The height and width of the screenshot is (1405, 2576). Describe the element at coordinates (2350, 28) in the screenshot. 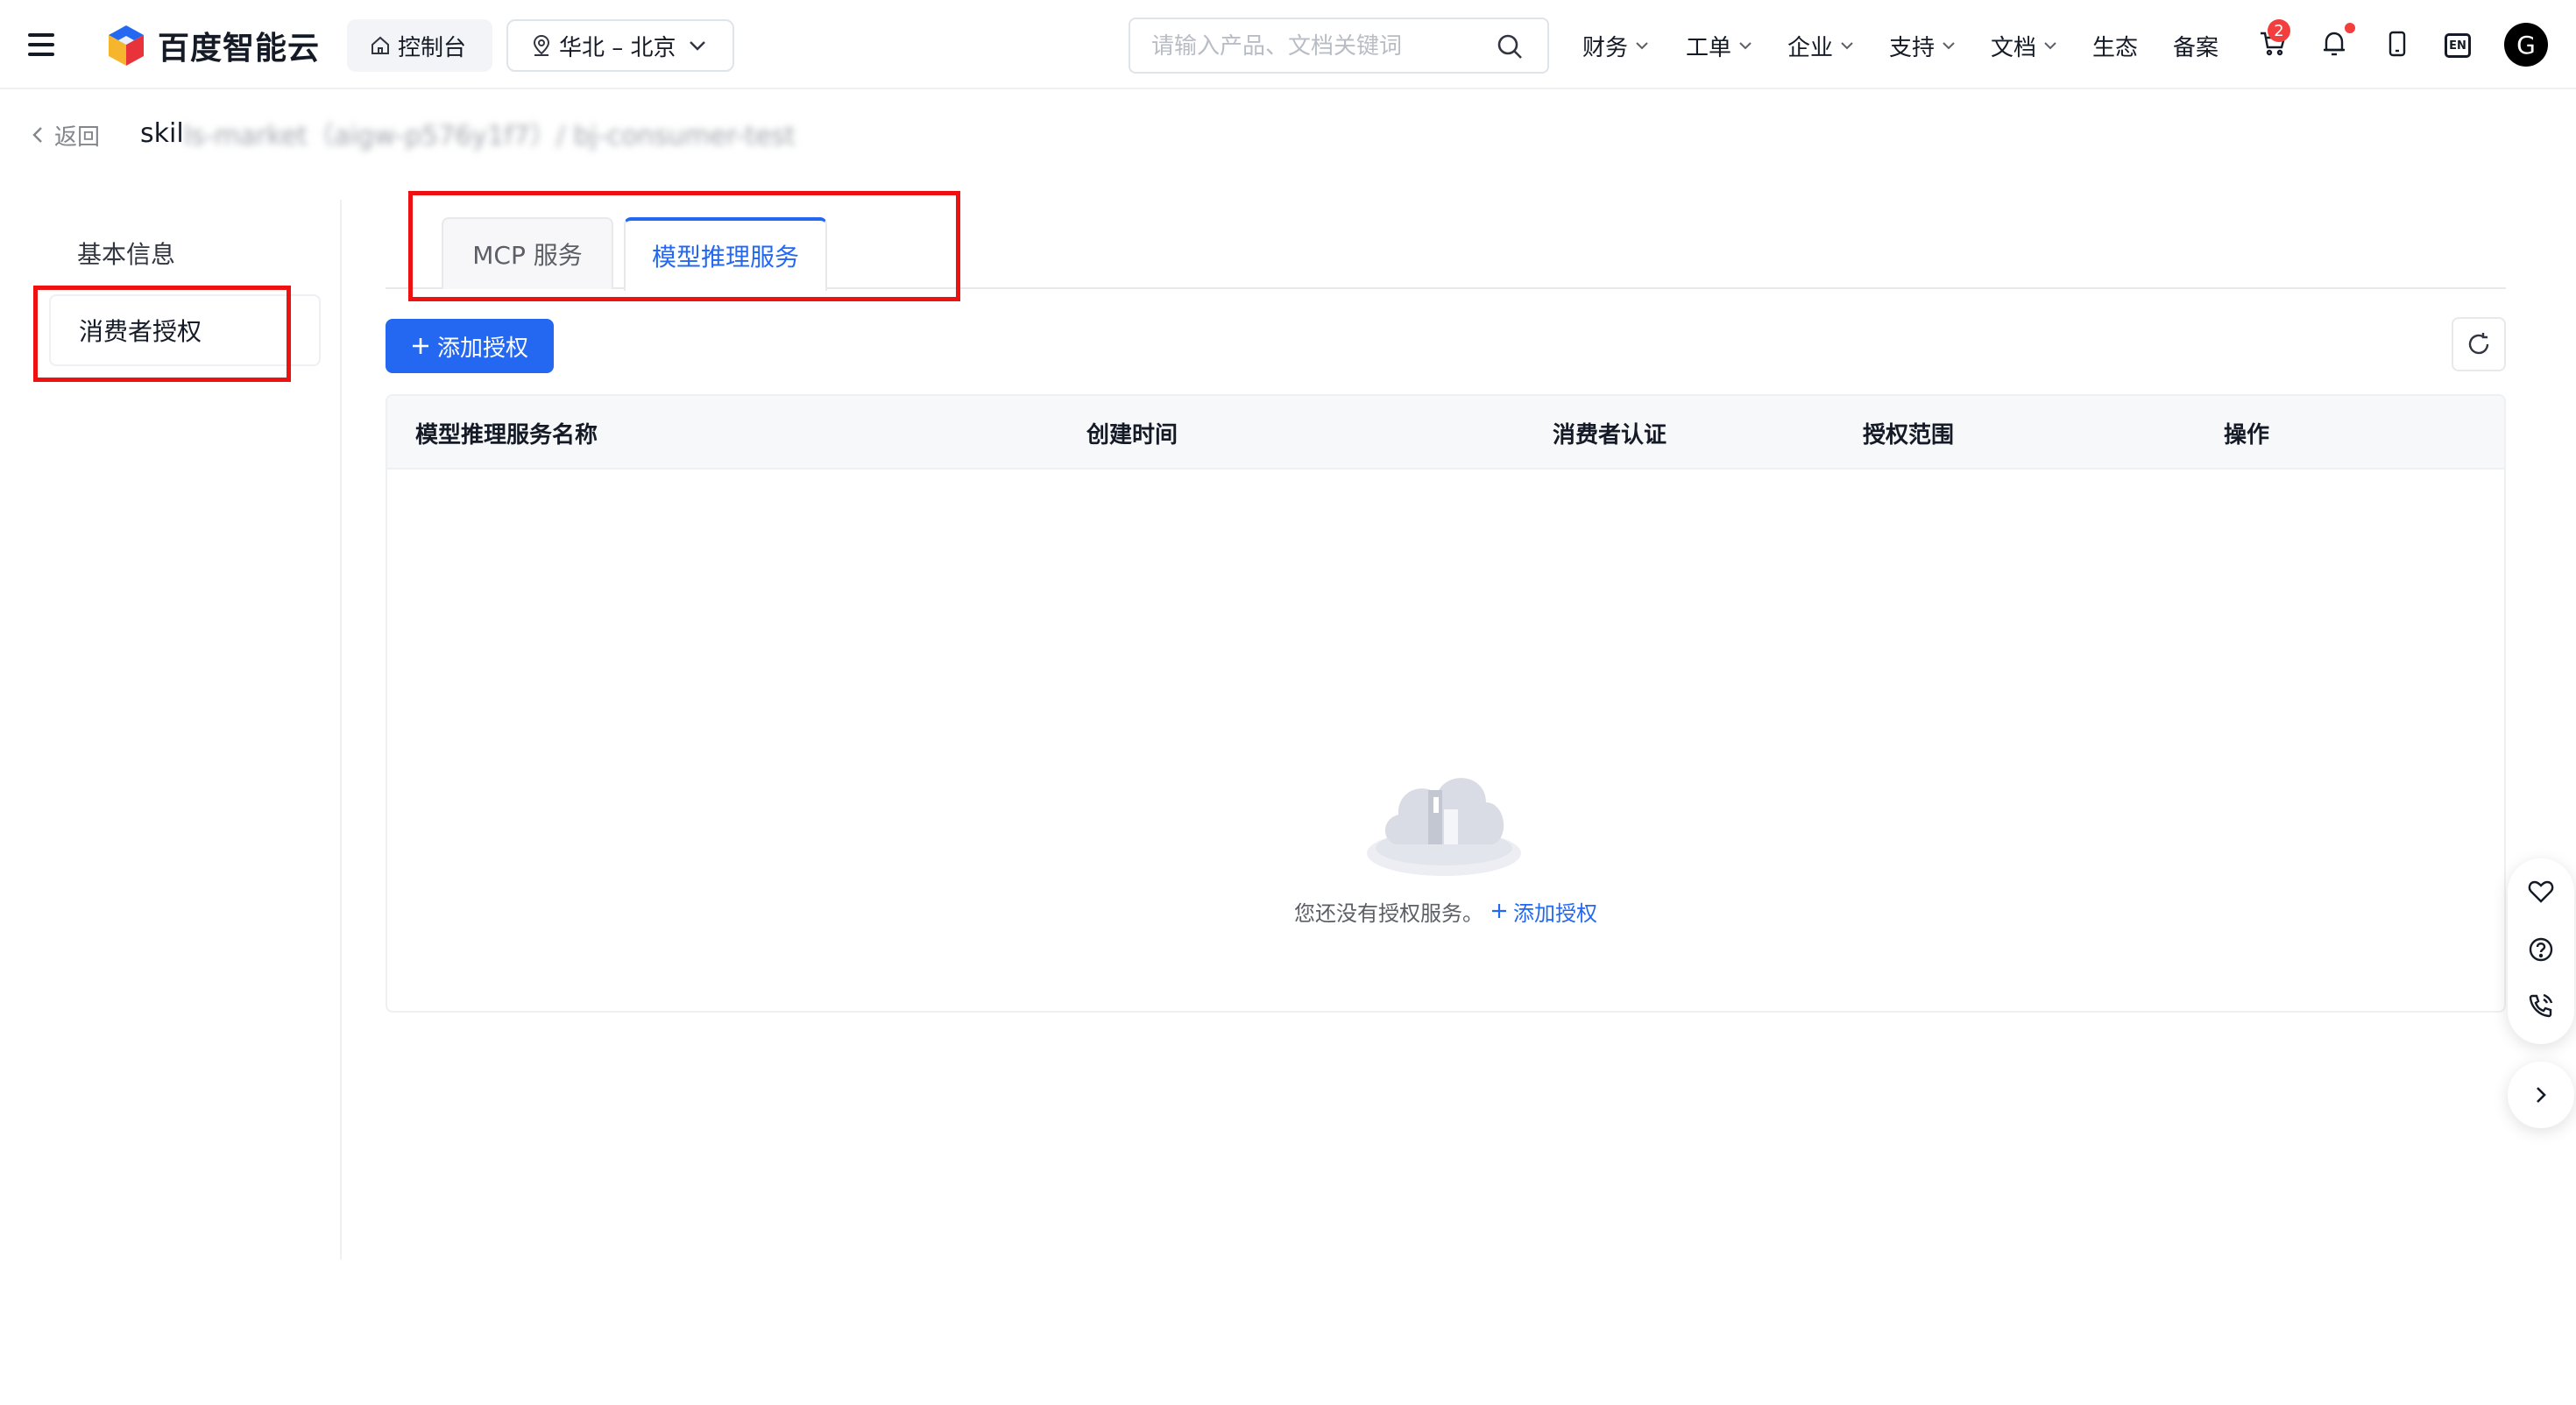

I see `notification-dot` at that location.